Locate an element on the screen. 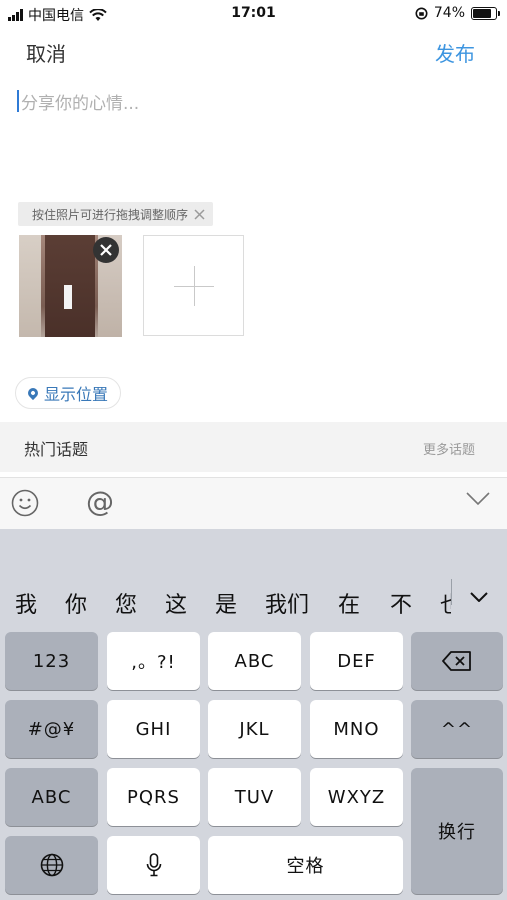 This screenshot has width=507, height=900. key-punctuation: ,。?! is located at coordinates (153, 661).